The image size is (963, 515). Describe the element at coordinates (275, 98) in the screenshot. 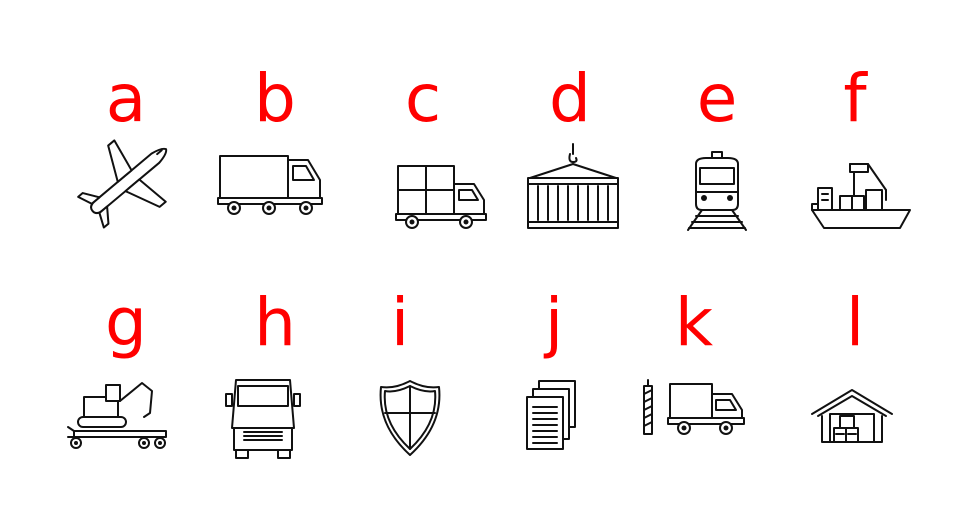

I see `label-b: b` at that location.